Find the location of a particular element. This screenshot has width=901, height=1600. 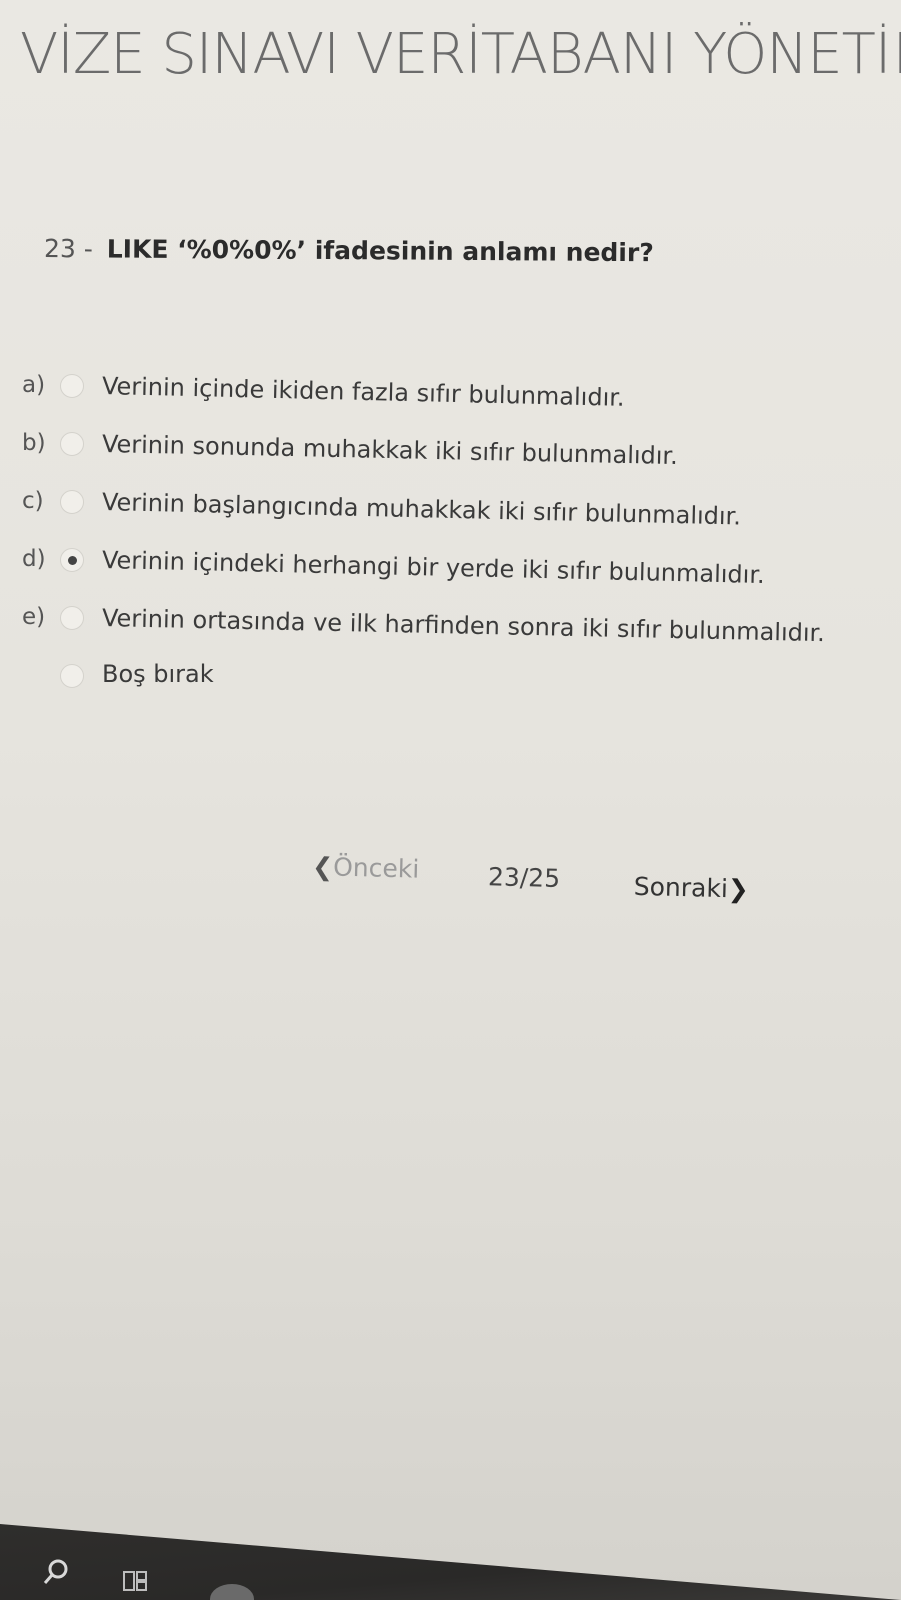

previous-button: ❮Önceki is located at coordinates (366, 868).